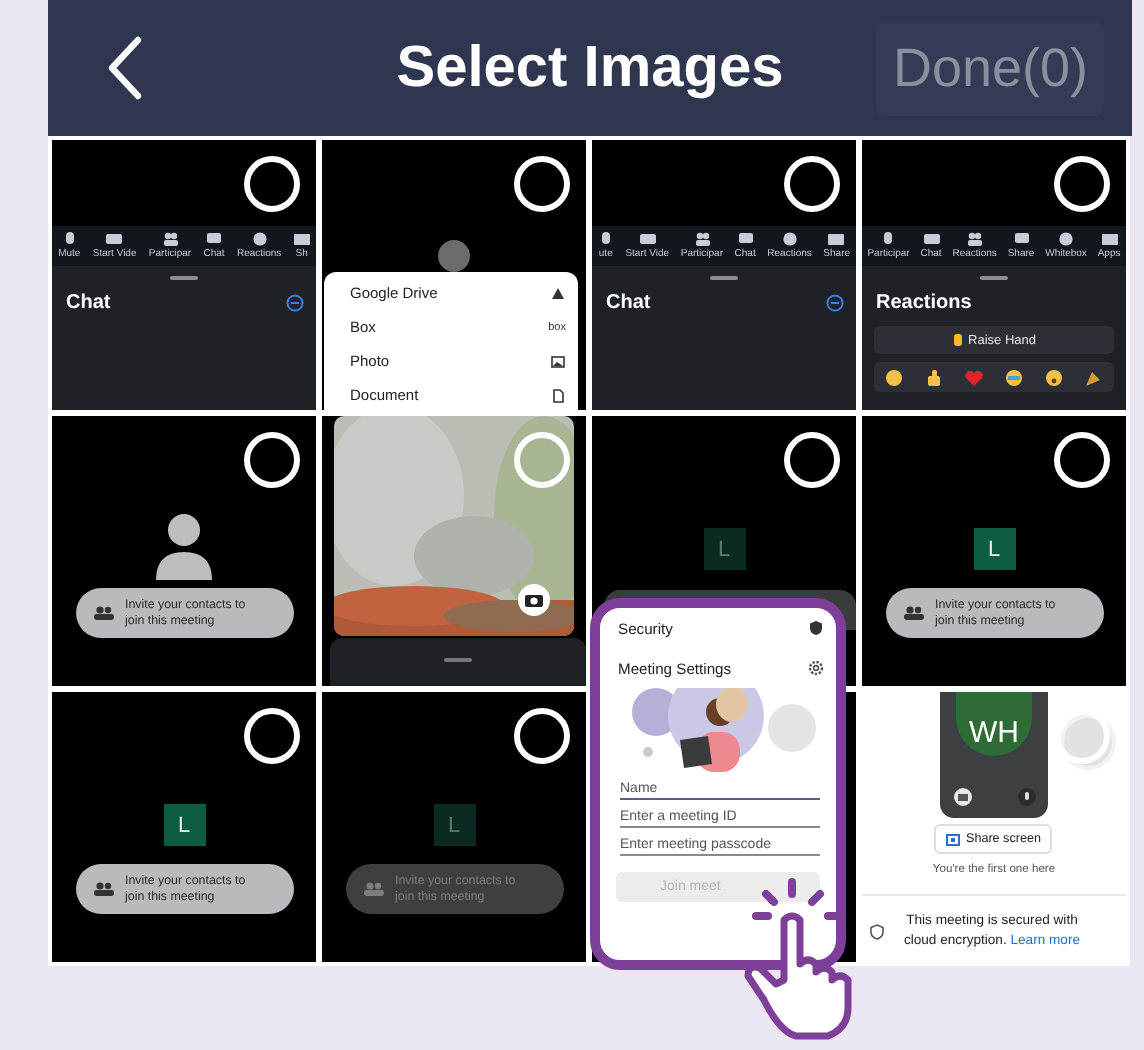  I want to click on party-popper-icon, so click(1094, 377).